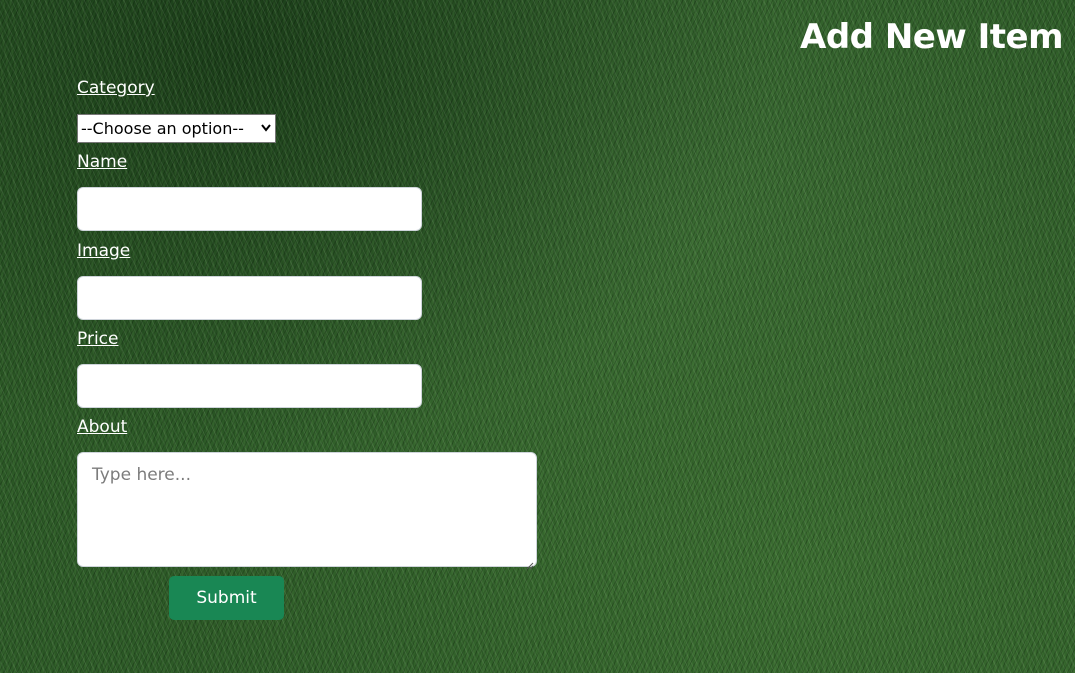 The width and height of the screenshot is (1075, 673). What do you see at coordinates (102, 427) in the screenshot?
I see `about-label: About` at bounding box center [102, 427].